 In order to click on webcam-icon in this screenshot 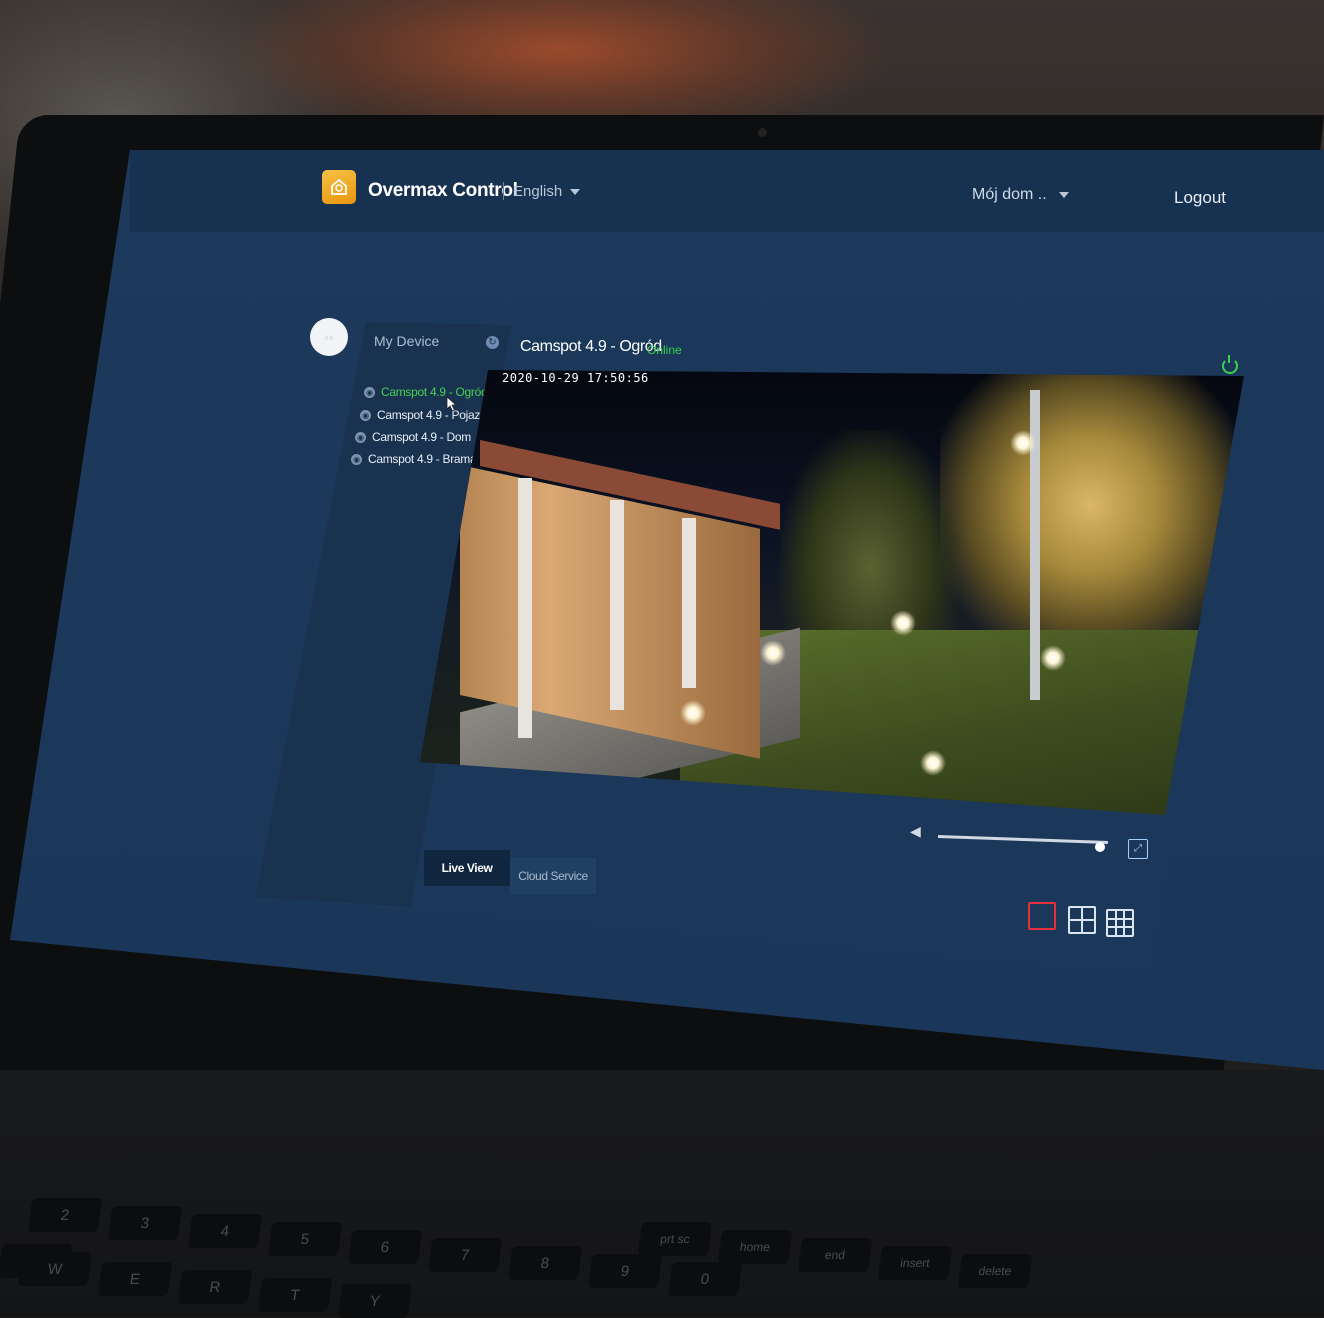, I will do `click(762, 132)`.